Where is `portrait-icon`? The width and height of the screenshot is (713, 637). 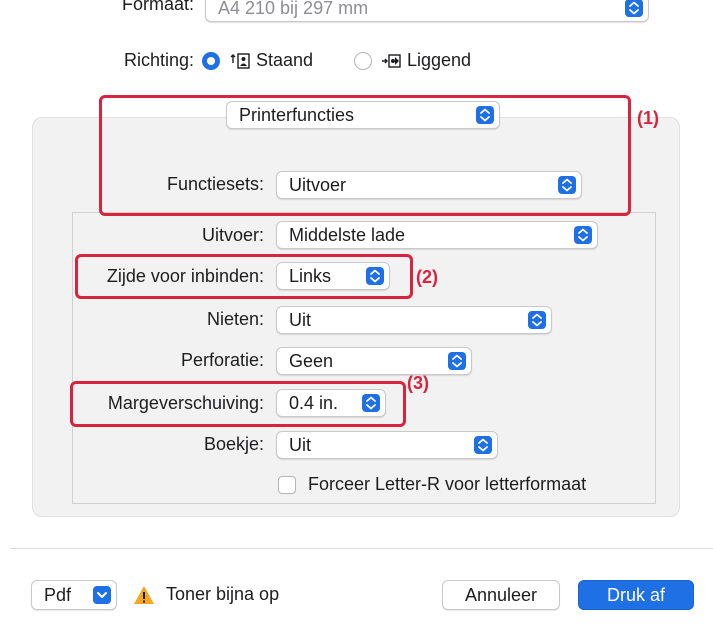
portrait-icon is located at coordinates (240, 61).